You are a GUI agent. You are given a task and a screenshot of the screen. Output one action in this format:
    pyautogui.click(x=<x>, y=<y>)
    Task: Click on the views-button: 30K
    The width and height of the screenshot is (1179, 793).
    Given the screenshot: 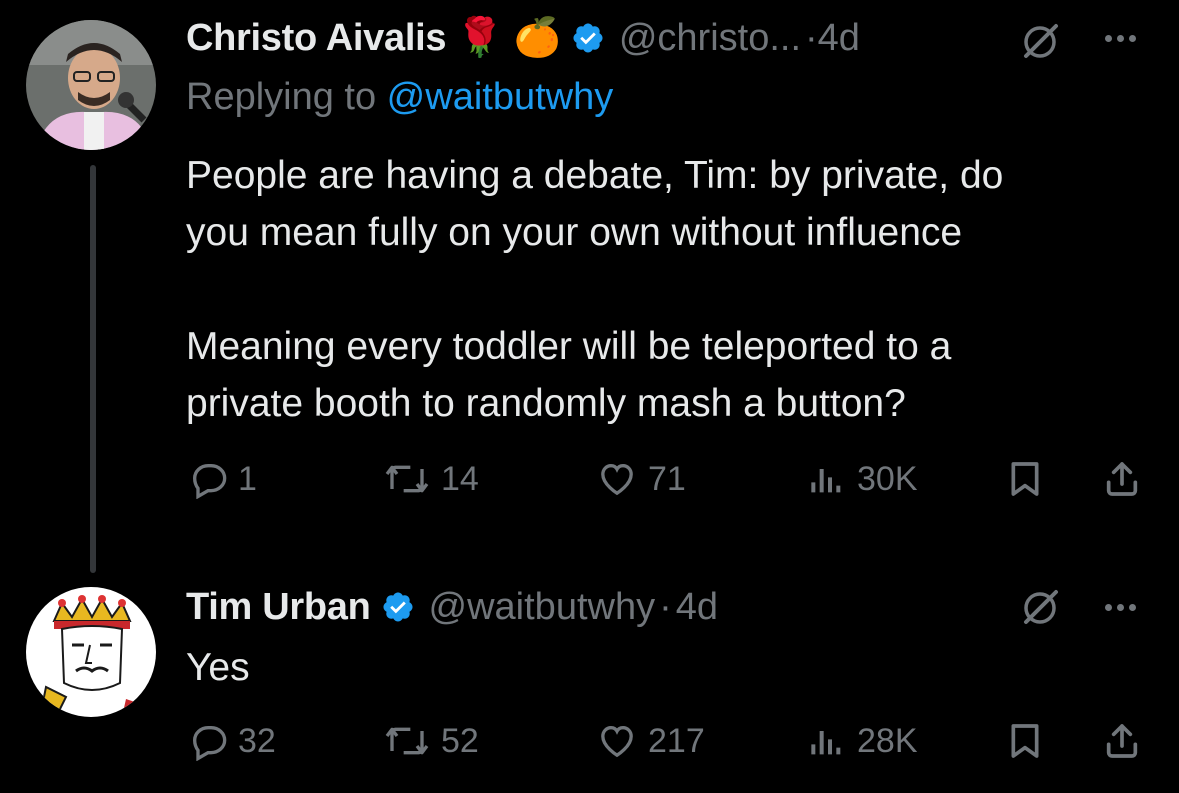 What is the action you would take?
    pyautogui.click(x=860, y=479)
    